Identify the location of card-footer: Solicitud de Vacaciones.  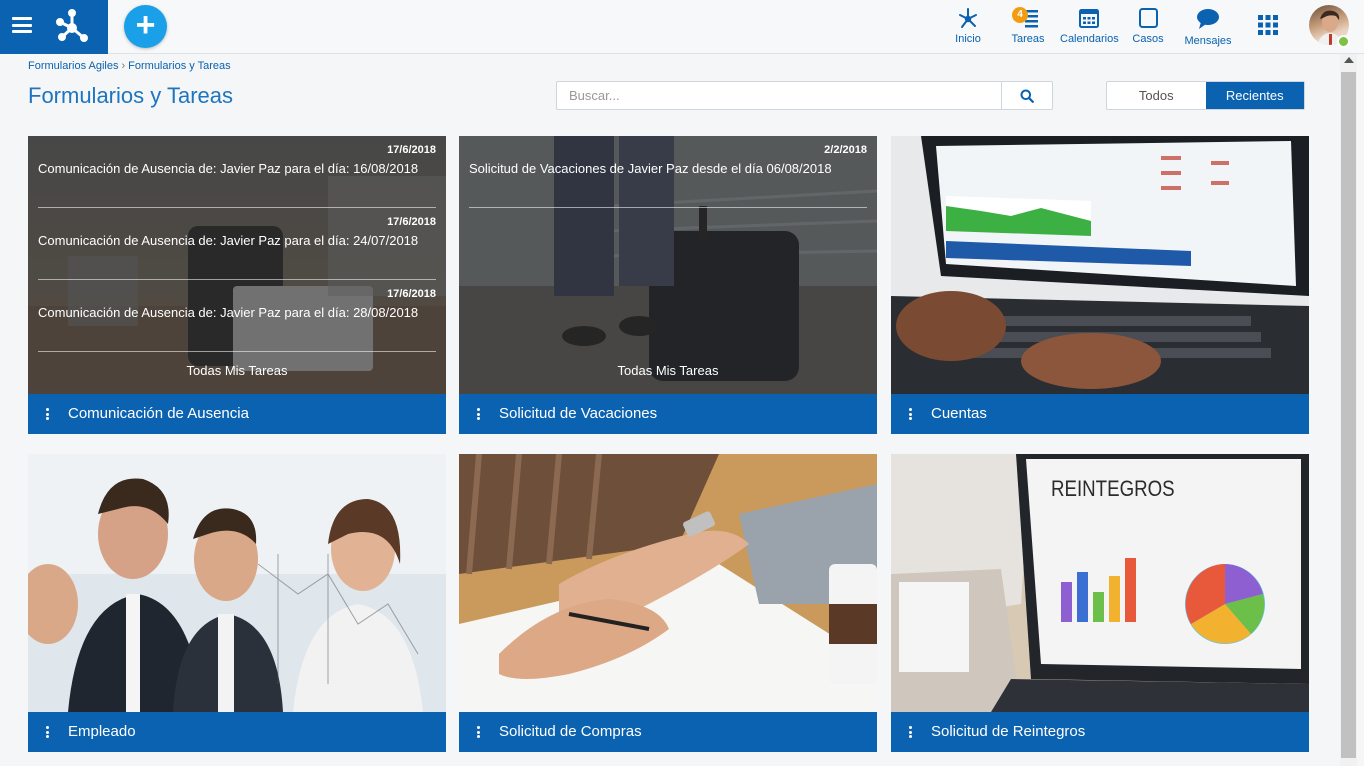
(668, 414).